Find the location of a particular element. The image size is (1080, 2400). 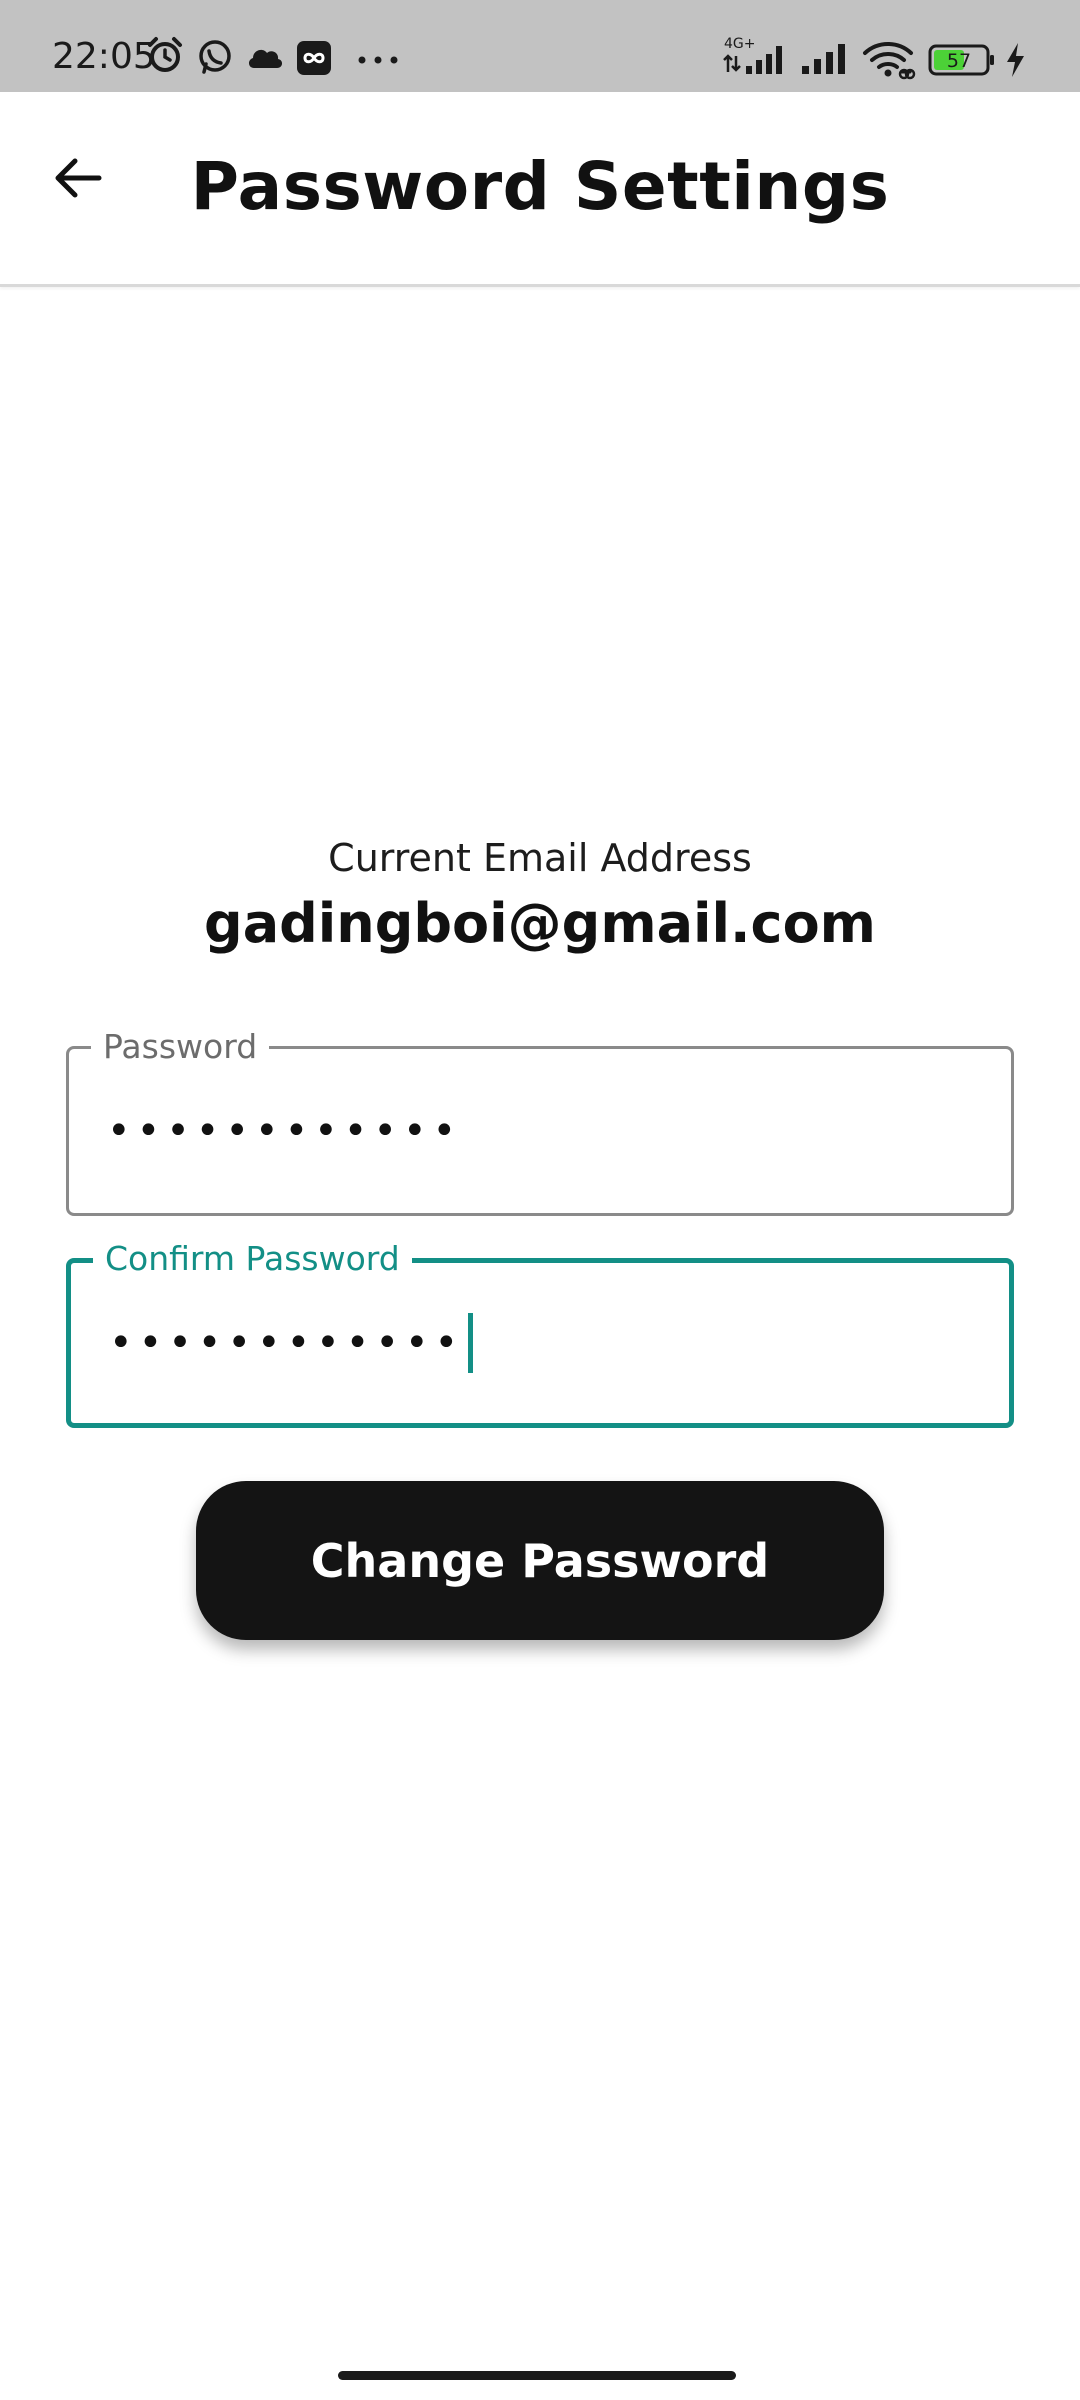

battery-icon: 57 is located at coordinates (963, 66).